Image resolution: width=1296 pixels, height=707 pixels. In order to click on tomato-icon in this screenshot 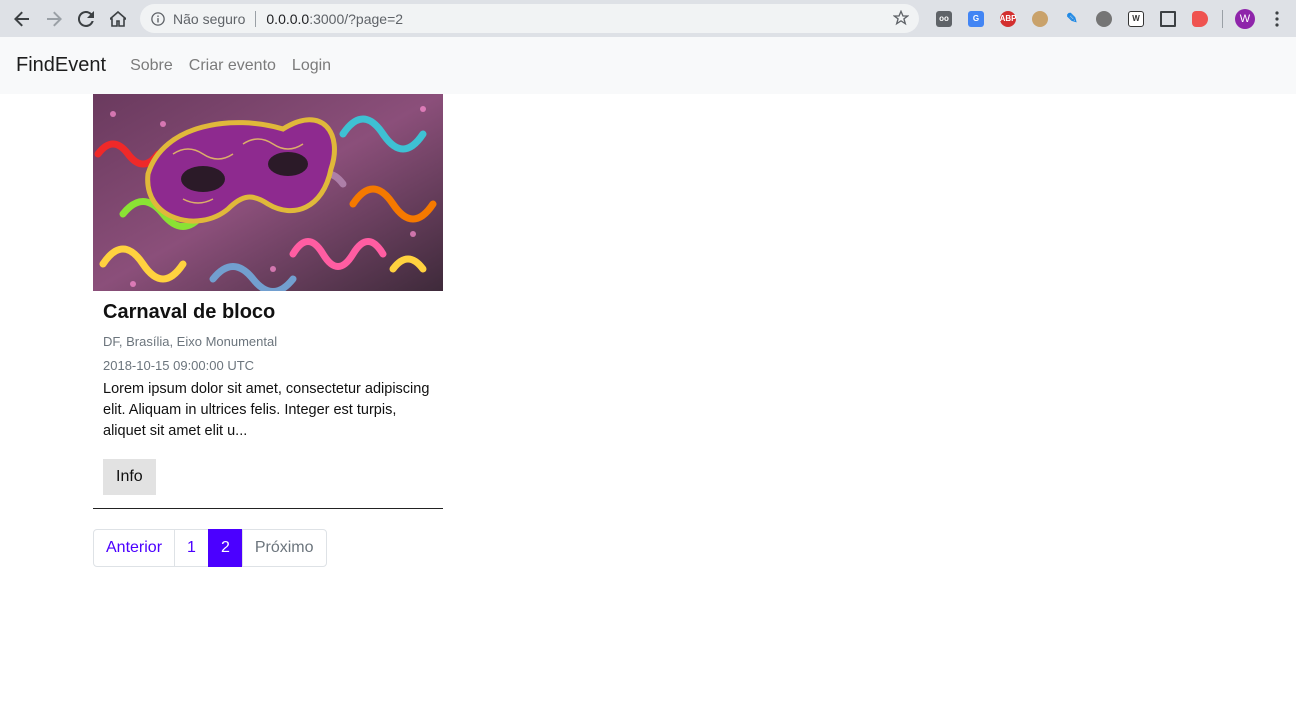, I will do `click(1104, 18)`.